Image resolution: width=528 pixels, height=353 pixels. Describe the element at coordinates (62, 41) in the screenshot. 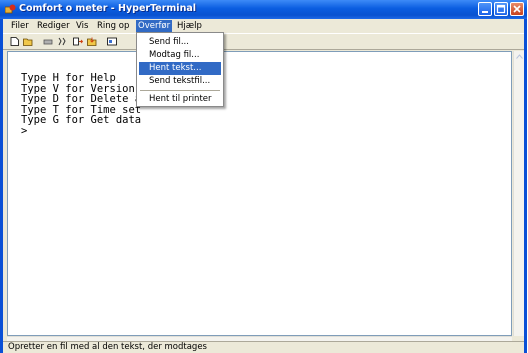

I see `disconnect-icon` at that location.